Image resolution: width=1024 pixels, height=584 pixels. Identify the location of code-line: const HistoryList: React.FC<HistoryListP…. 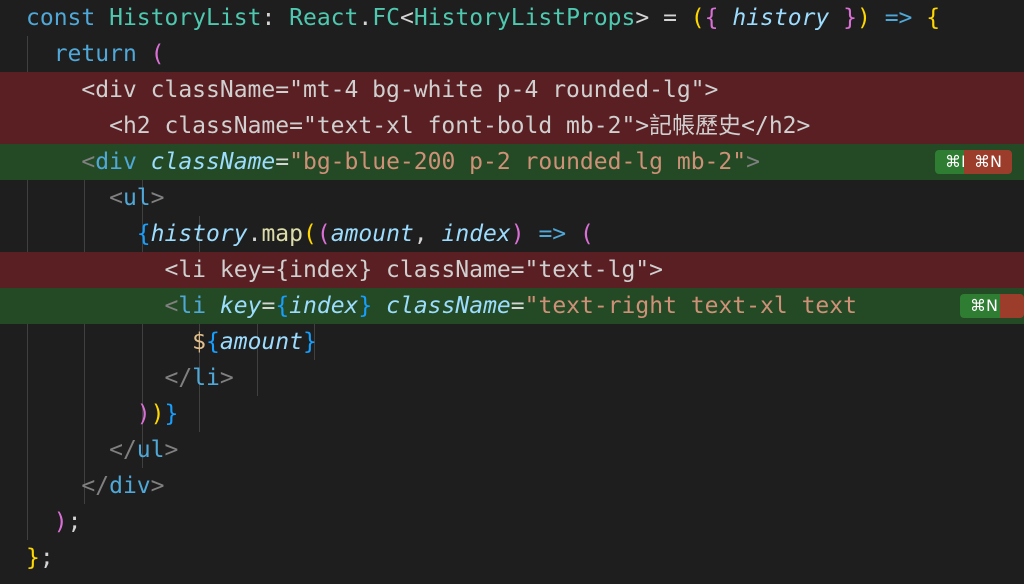
(512, 18).